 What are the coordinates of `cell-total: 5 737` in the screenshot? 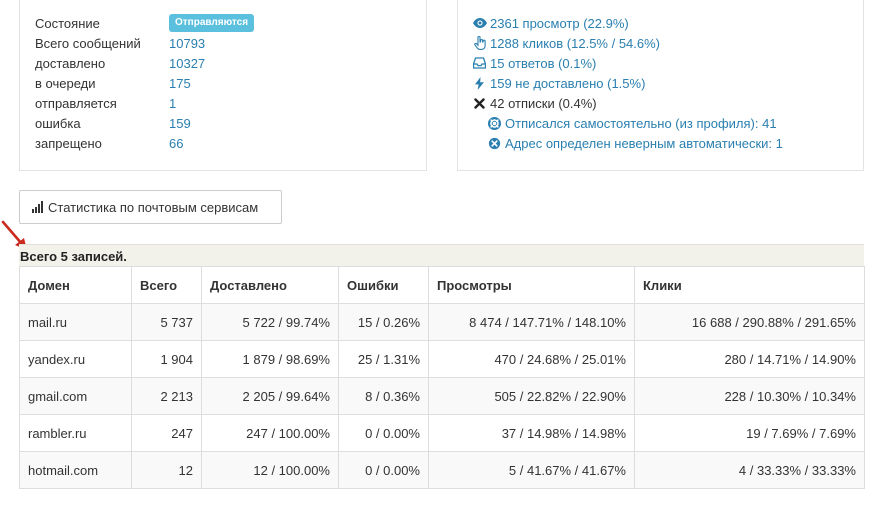 It's located at (166, 322).